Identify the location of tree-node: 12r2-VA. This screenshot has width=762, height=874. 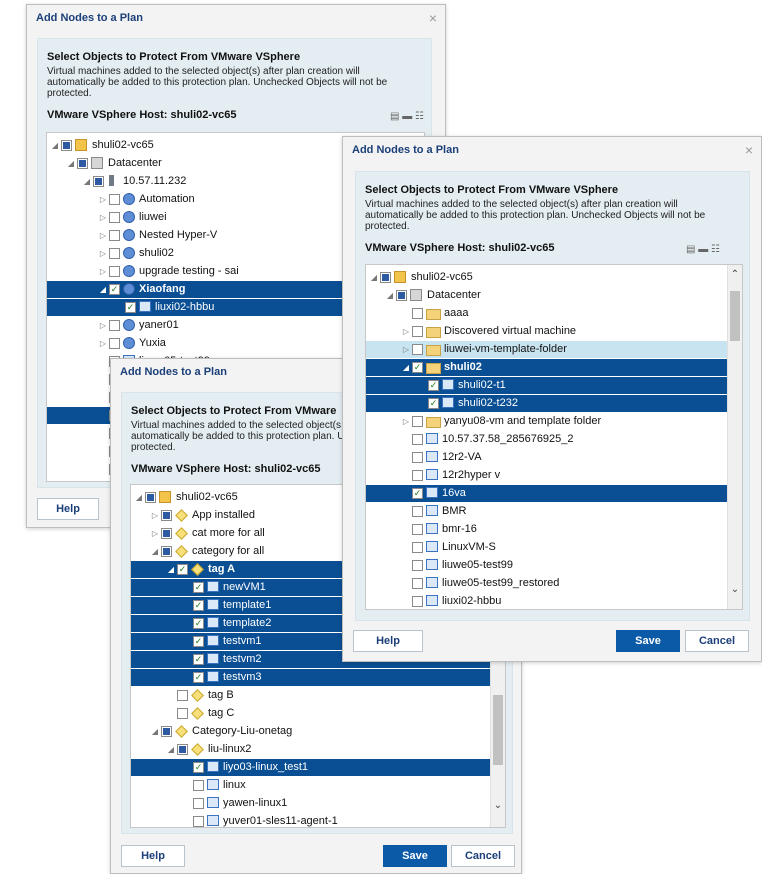
(554, 457).